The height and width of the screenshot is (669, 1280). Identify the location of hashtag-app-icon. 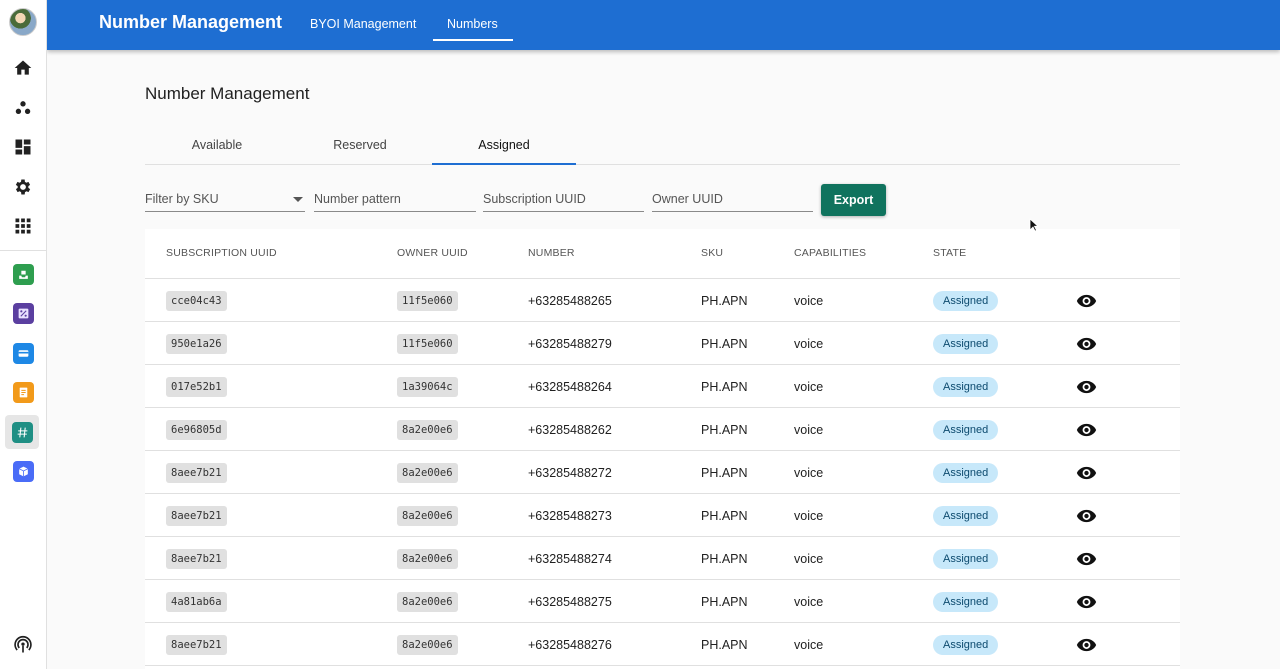
(22, 432).